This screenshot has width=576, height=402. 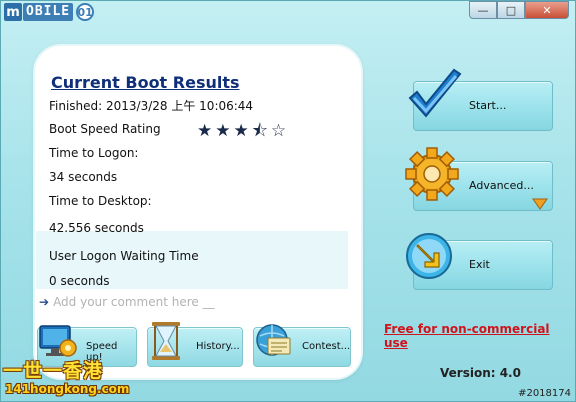 I want to click on window-controls: — □ ✕, so click(x=519, y=10).